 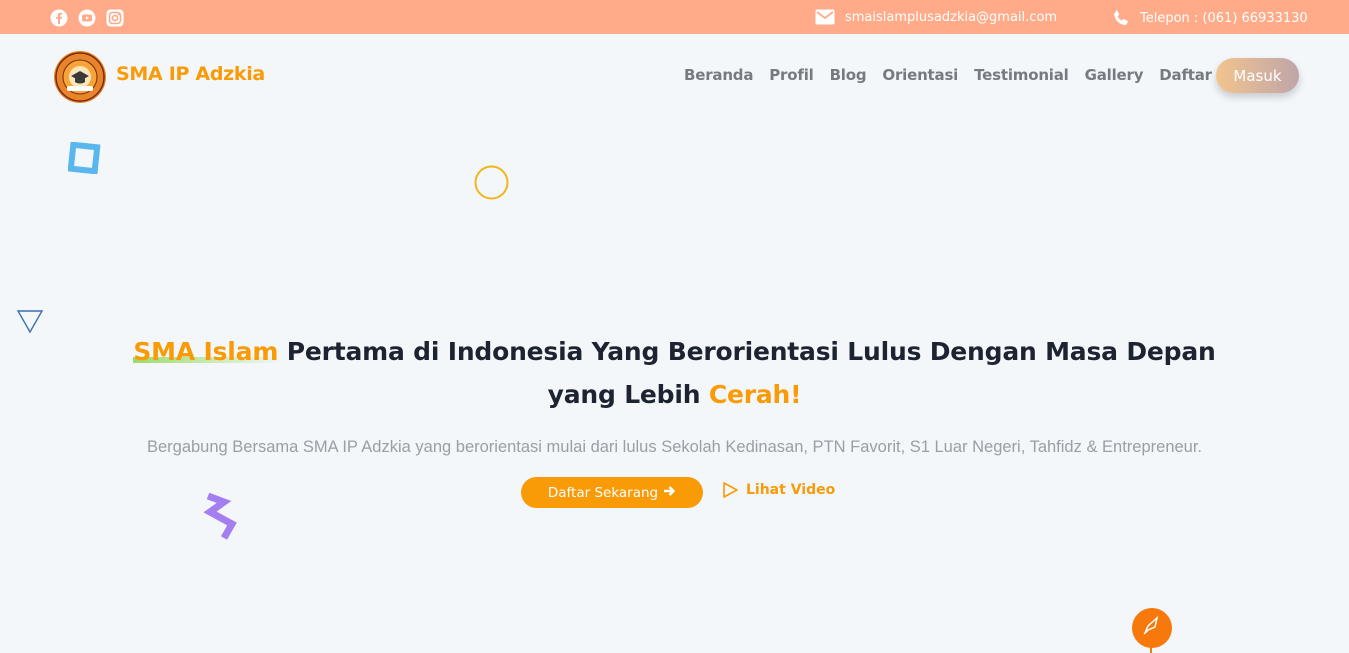 I want to click on hero-title-highlight-2: Cerah!, so click(x=755, y=394).